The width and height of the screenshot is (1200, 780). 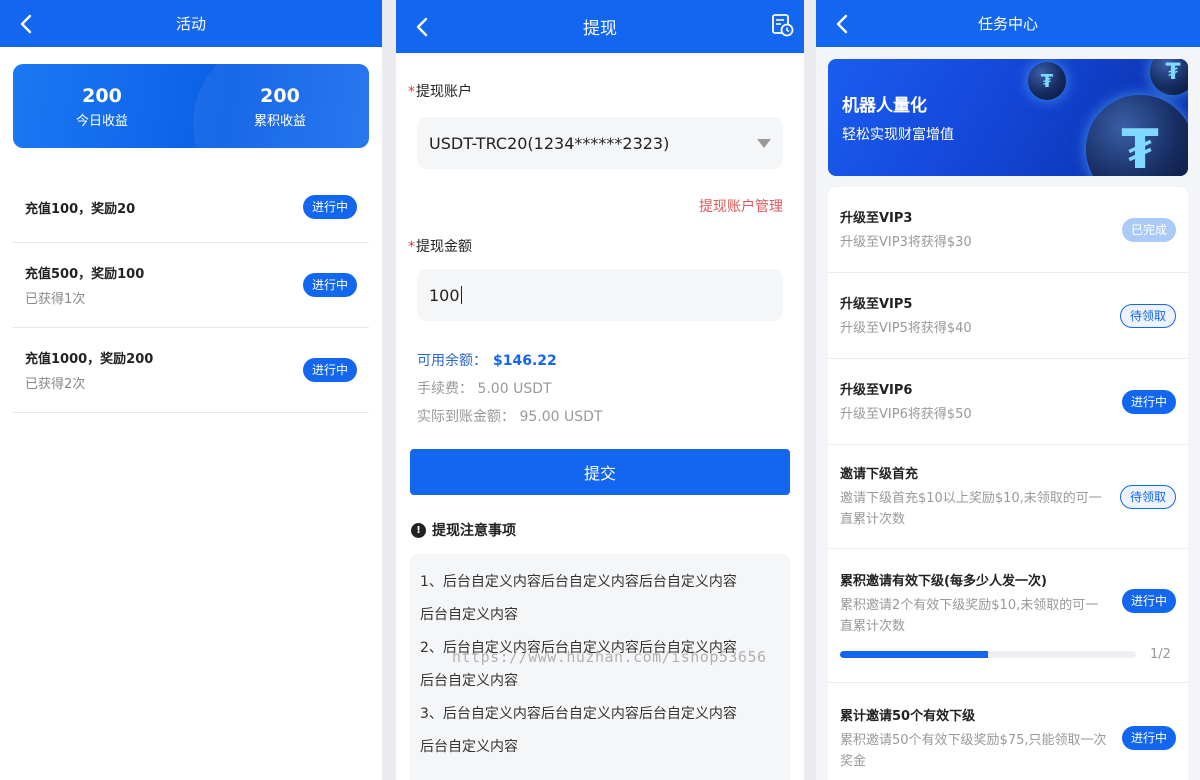 What do you see at coordinates (610, 361) in the screenshot?
I see `available-balance: 可用余额： $146.22` at bounding box center [610, 361].